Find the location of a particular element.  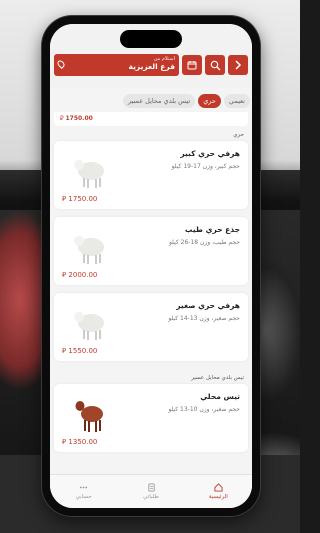

product-name: تيس محلي is located at coordinates (220, 396).